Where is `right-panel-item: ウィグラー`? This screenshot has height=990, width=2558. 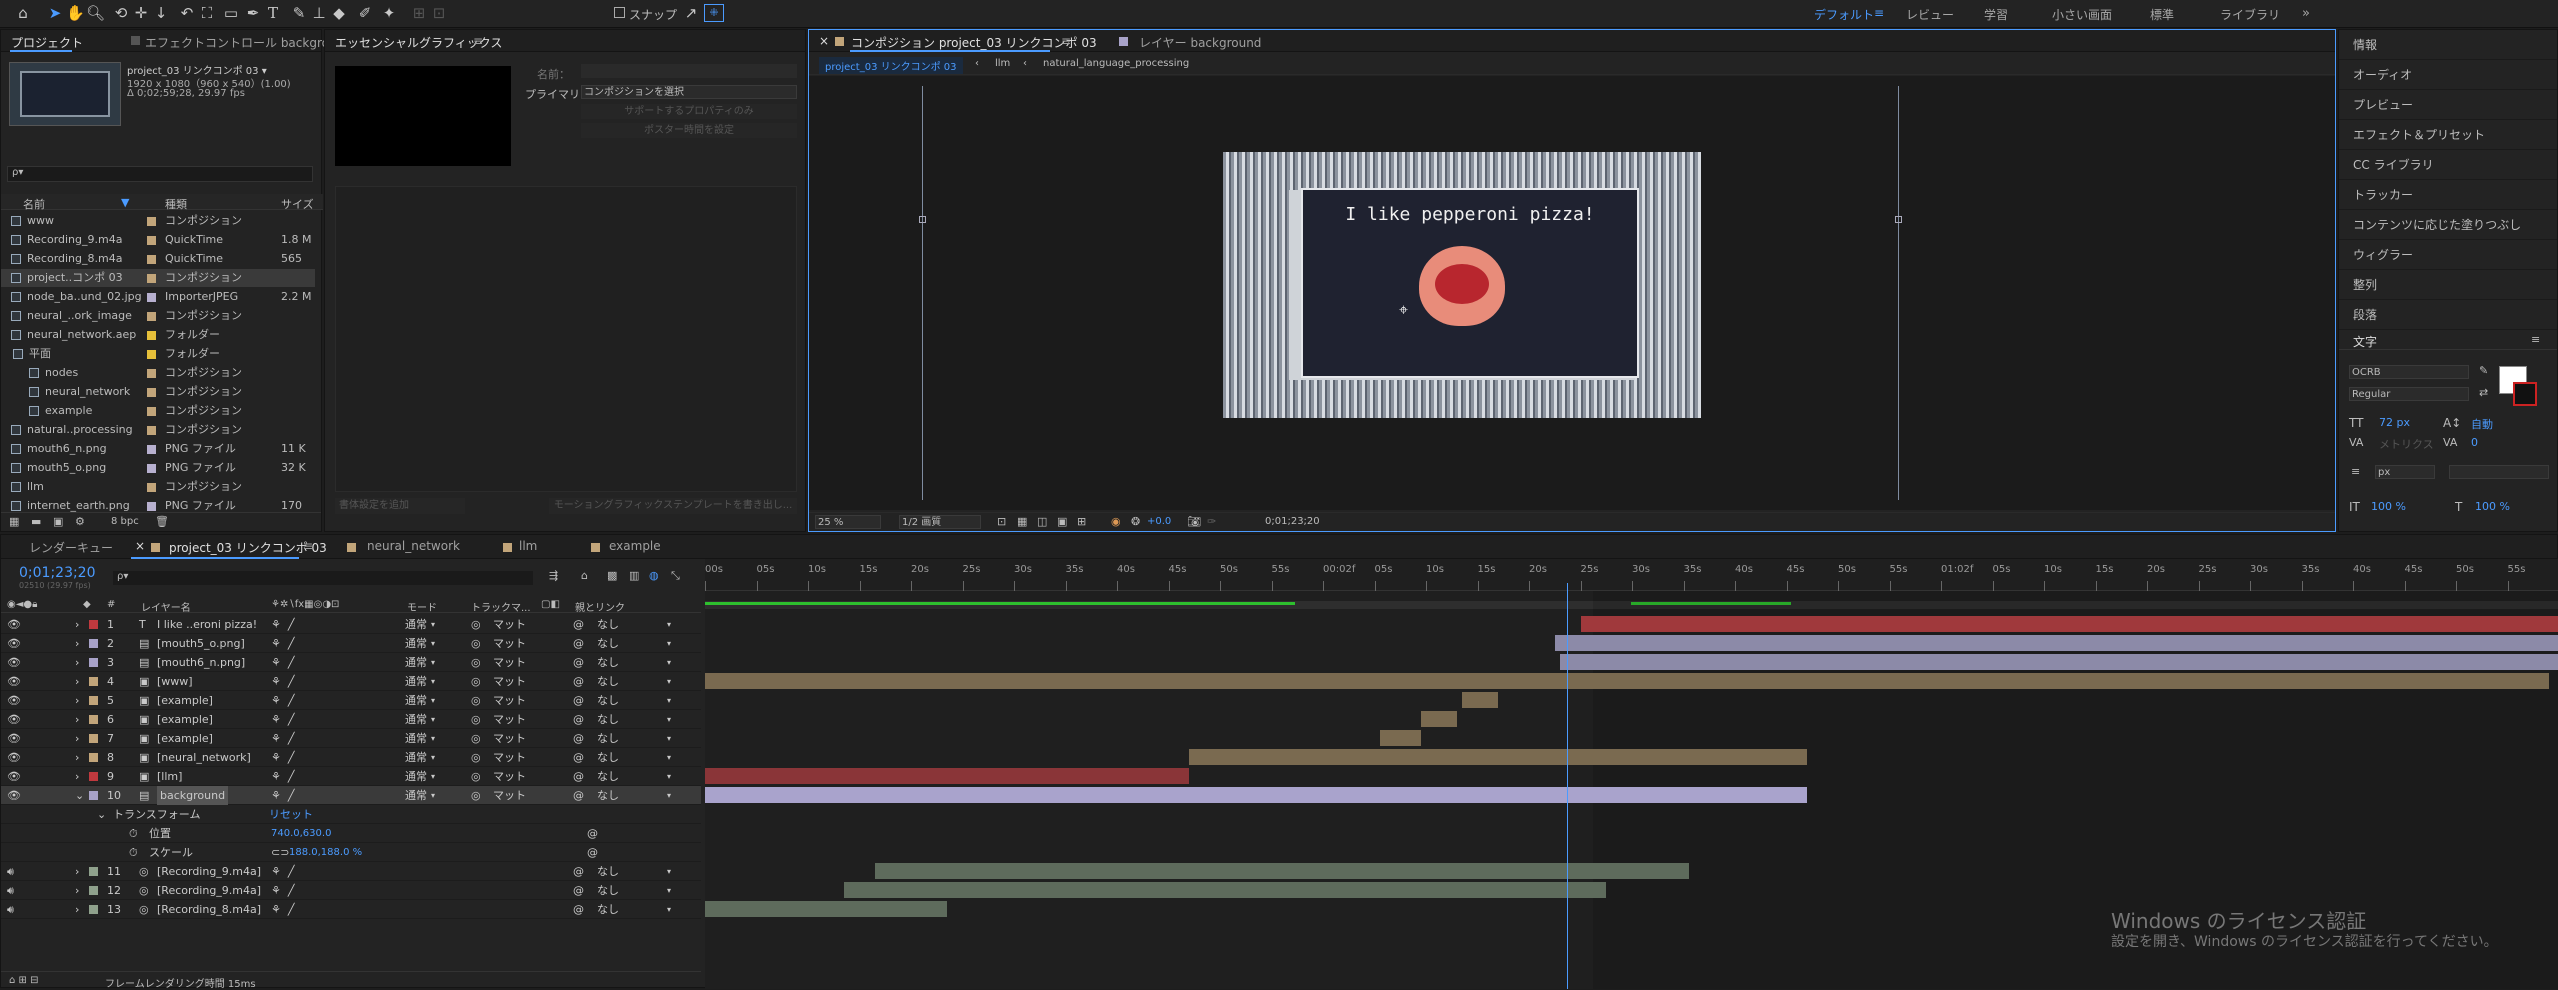 right-panel-item: ウィグラー is located at coordinates (2448, 255).